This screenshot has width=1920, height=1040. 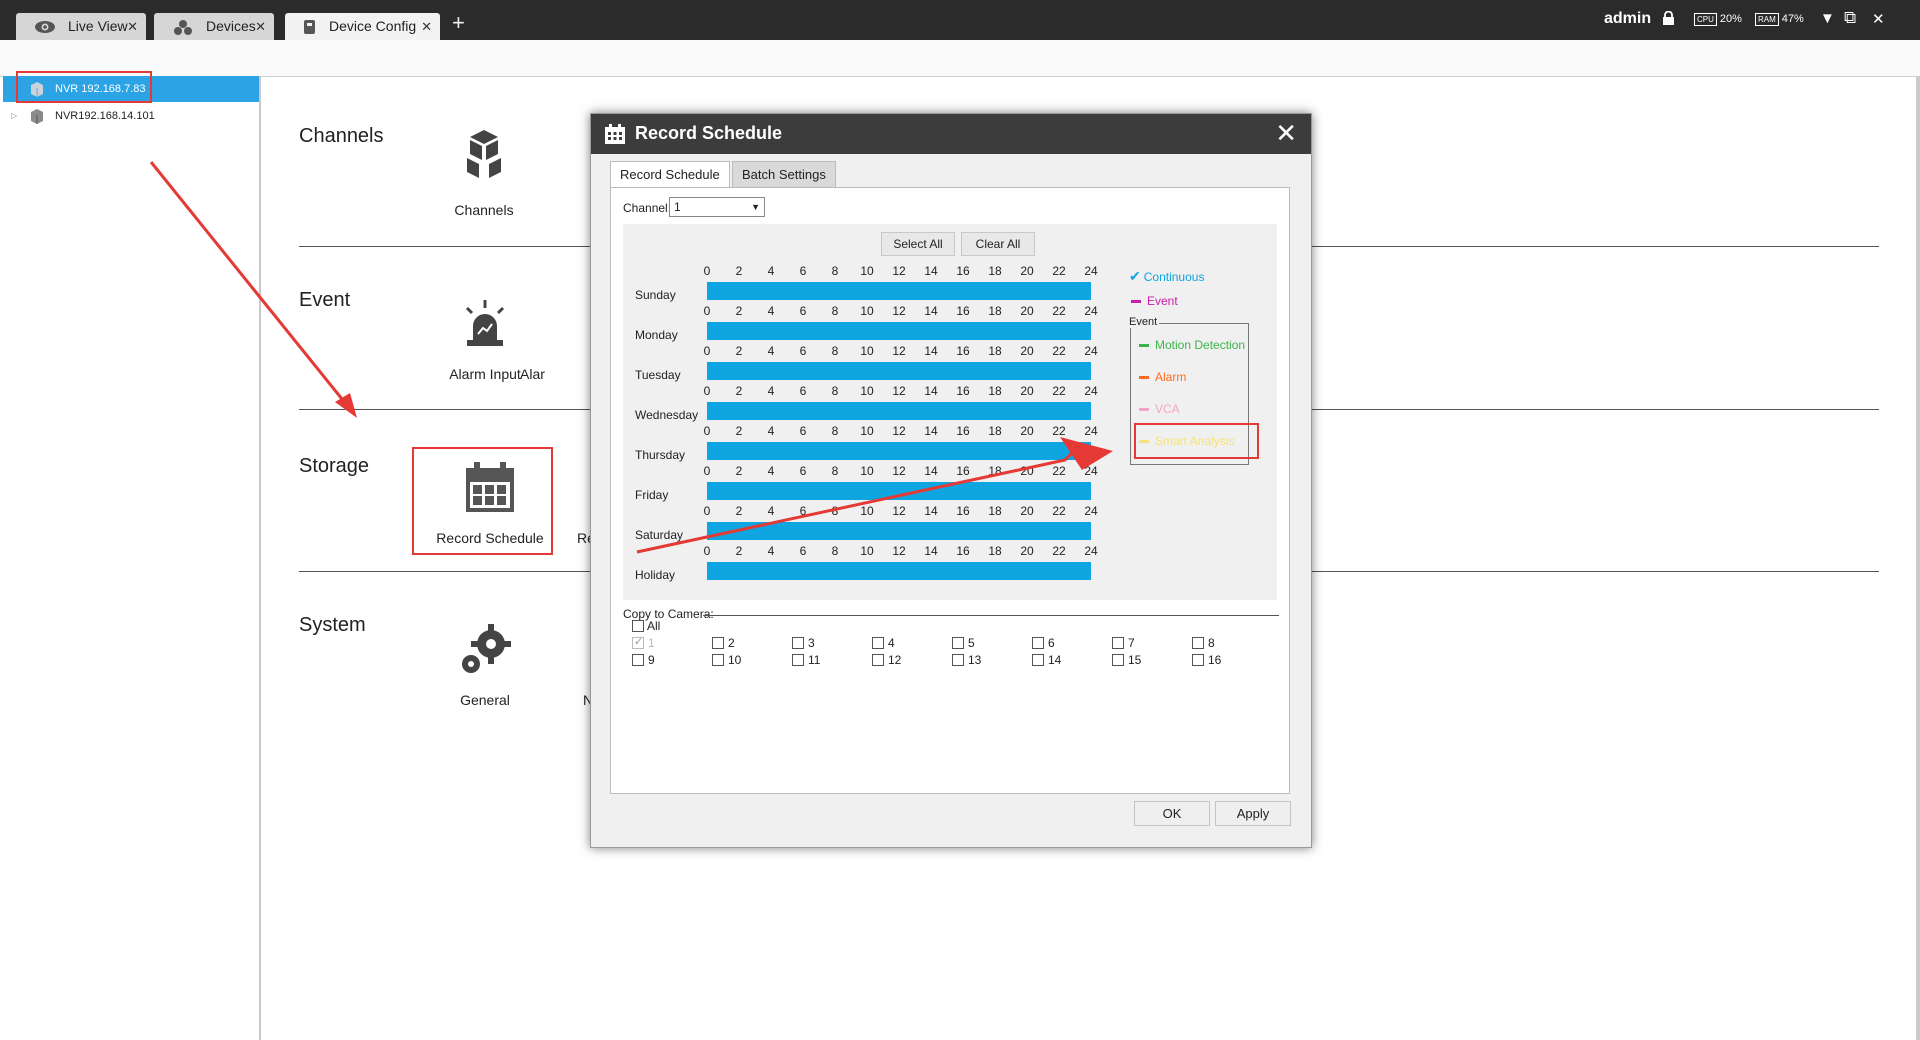 I want to click on checkbox-all-label: All, so click(x=654, y=626).